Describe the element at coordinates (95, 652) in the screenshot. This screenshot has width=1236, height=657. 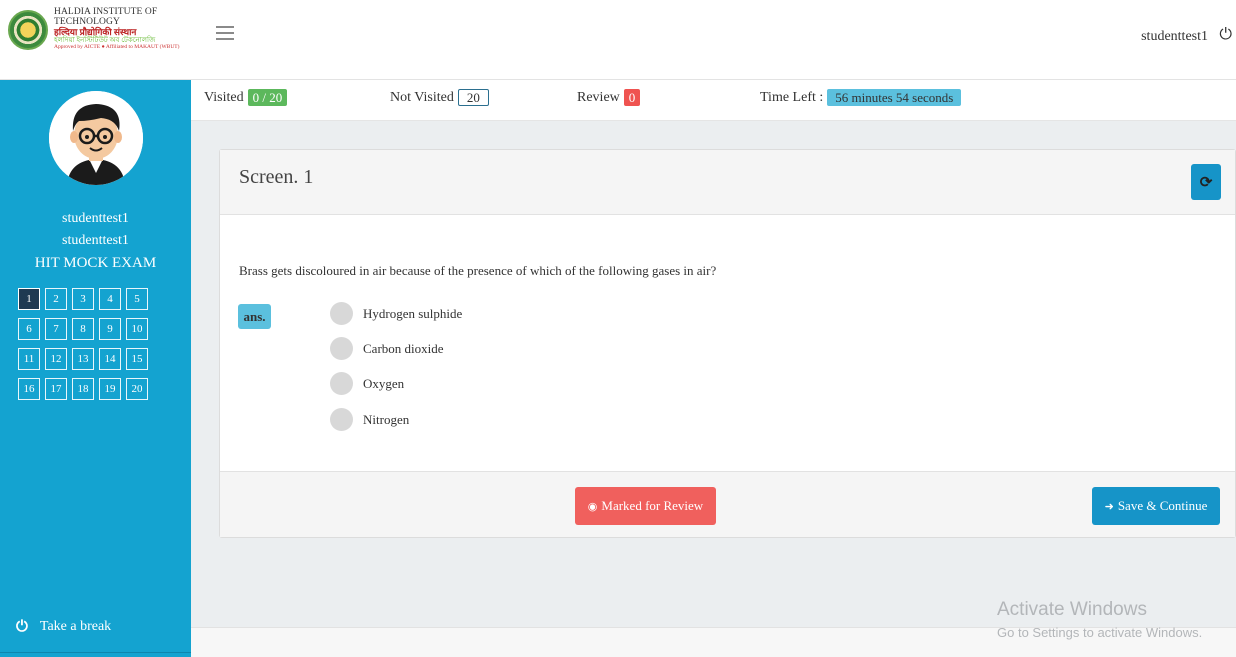
I see `divider` at that location.